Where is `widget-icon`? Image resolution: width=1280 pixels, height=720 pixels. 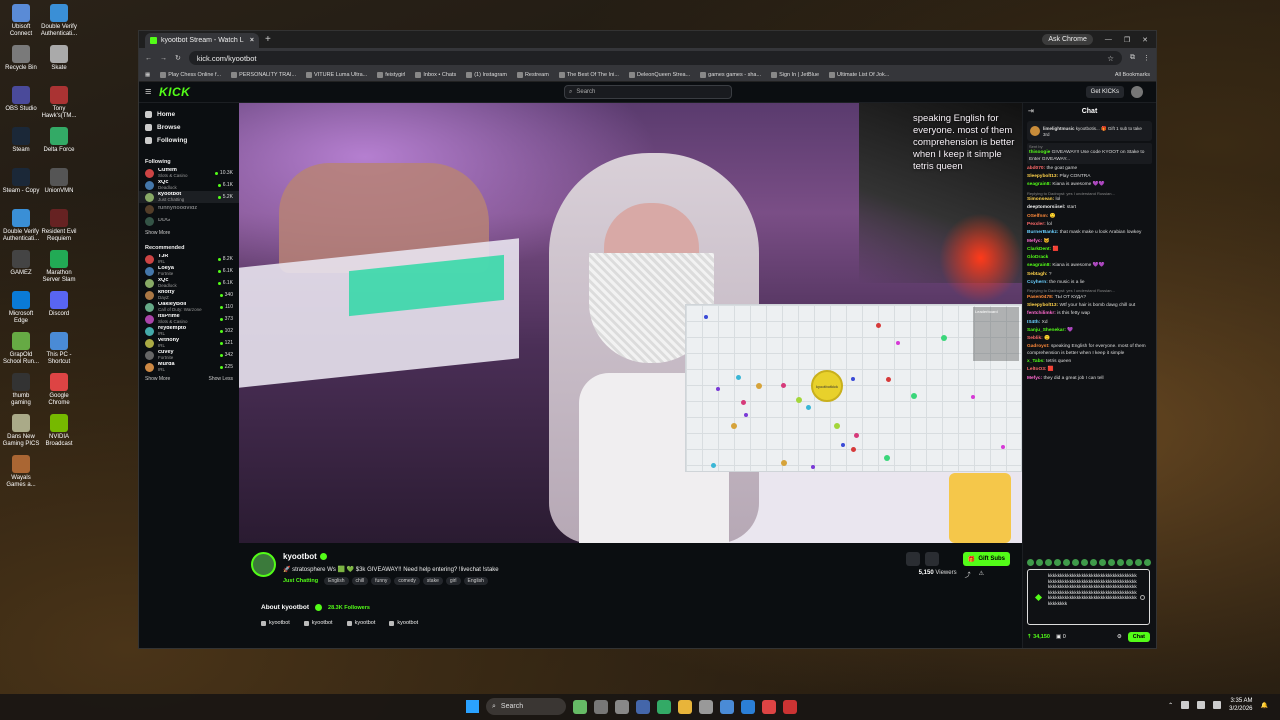 widget-icon is located at coordinates (580, 706).